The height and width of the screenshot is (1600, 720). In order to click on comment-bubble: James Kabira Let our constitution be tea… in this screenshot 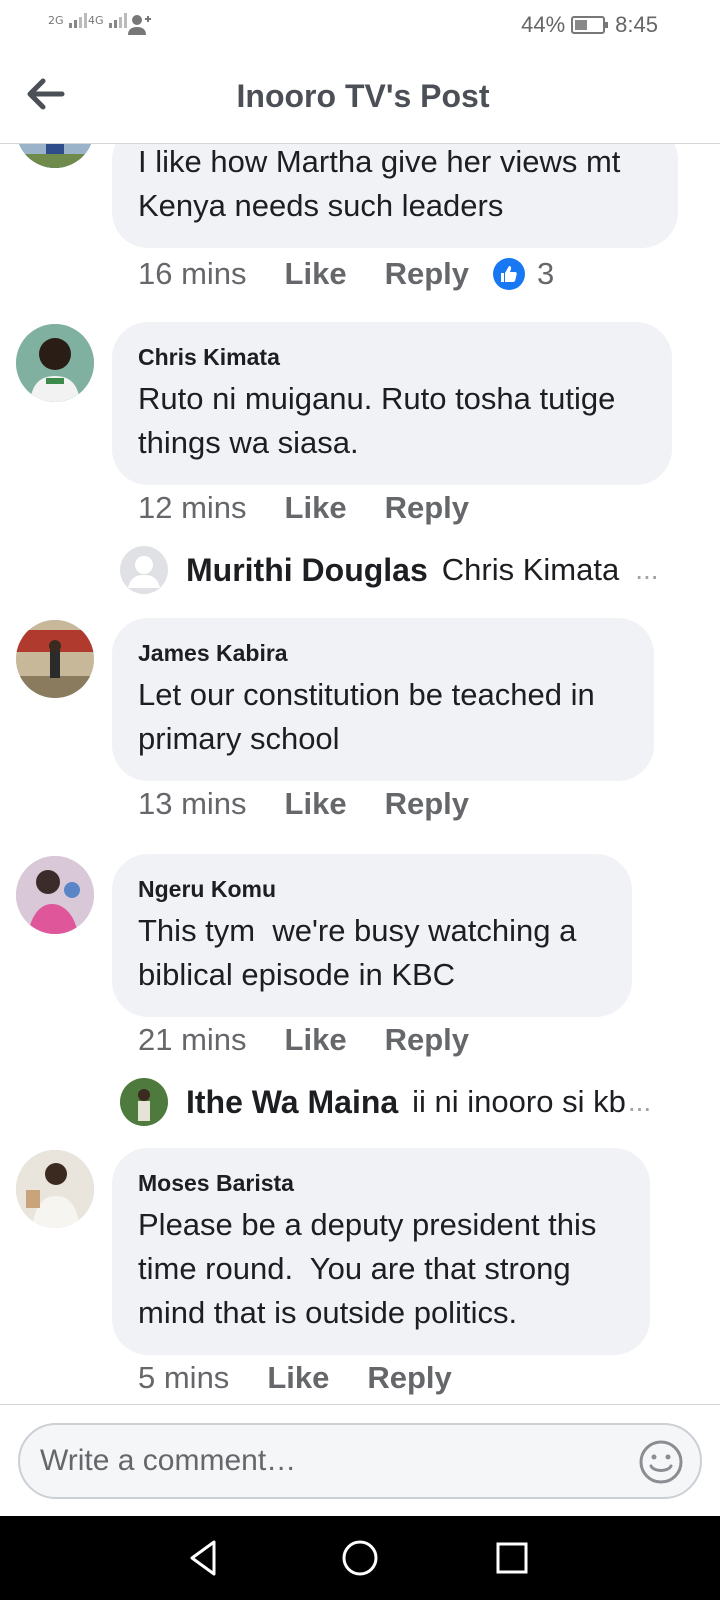, I will do `click(383, 699)`.